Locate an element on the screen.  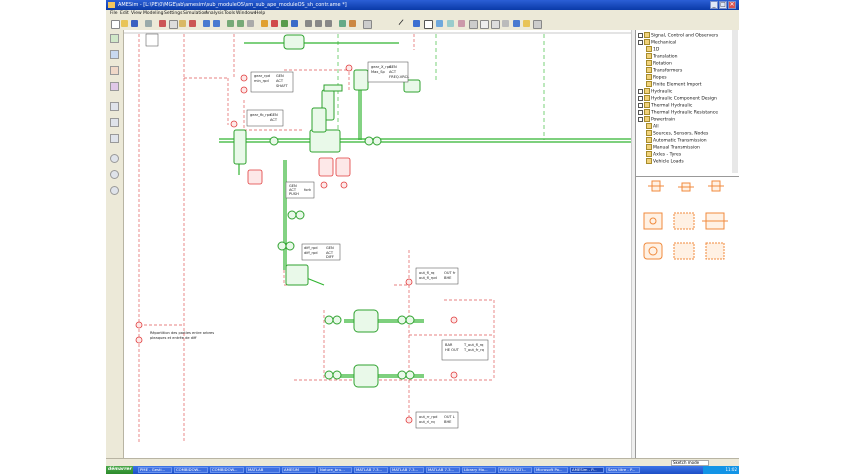
tree-item: 1D is located at coordinates (652, 49).